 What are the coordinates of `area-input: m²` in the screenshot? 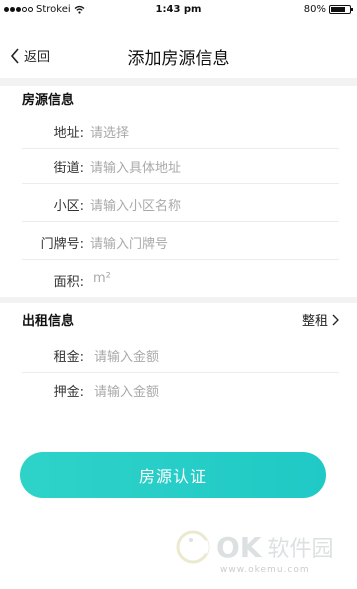 It's located at (102, 278).